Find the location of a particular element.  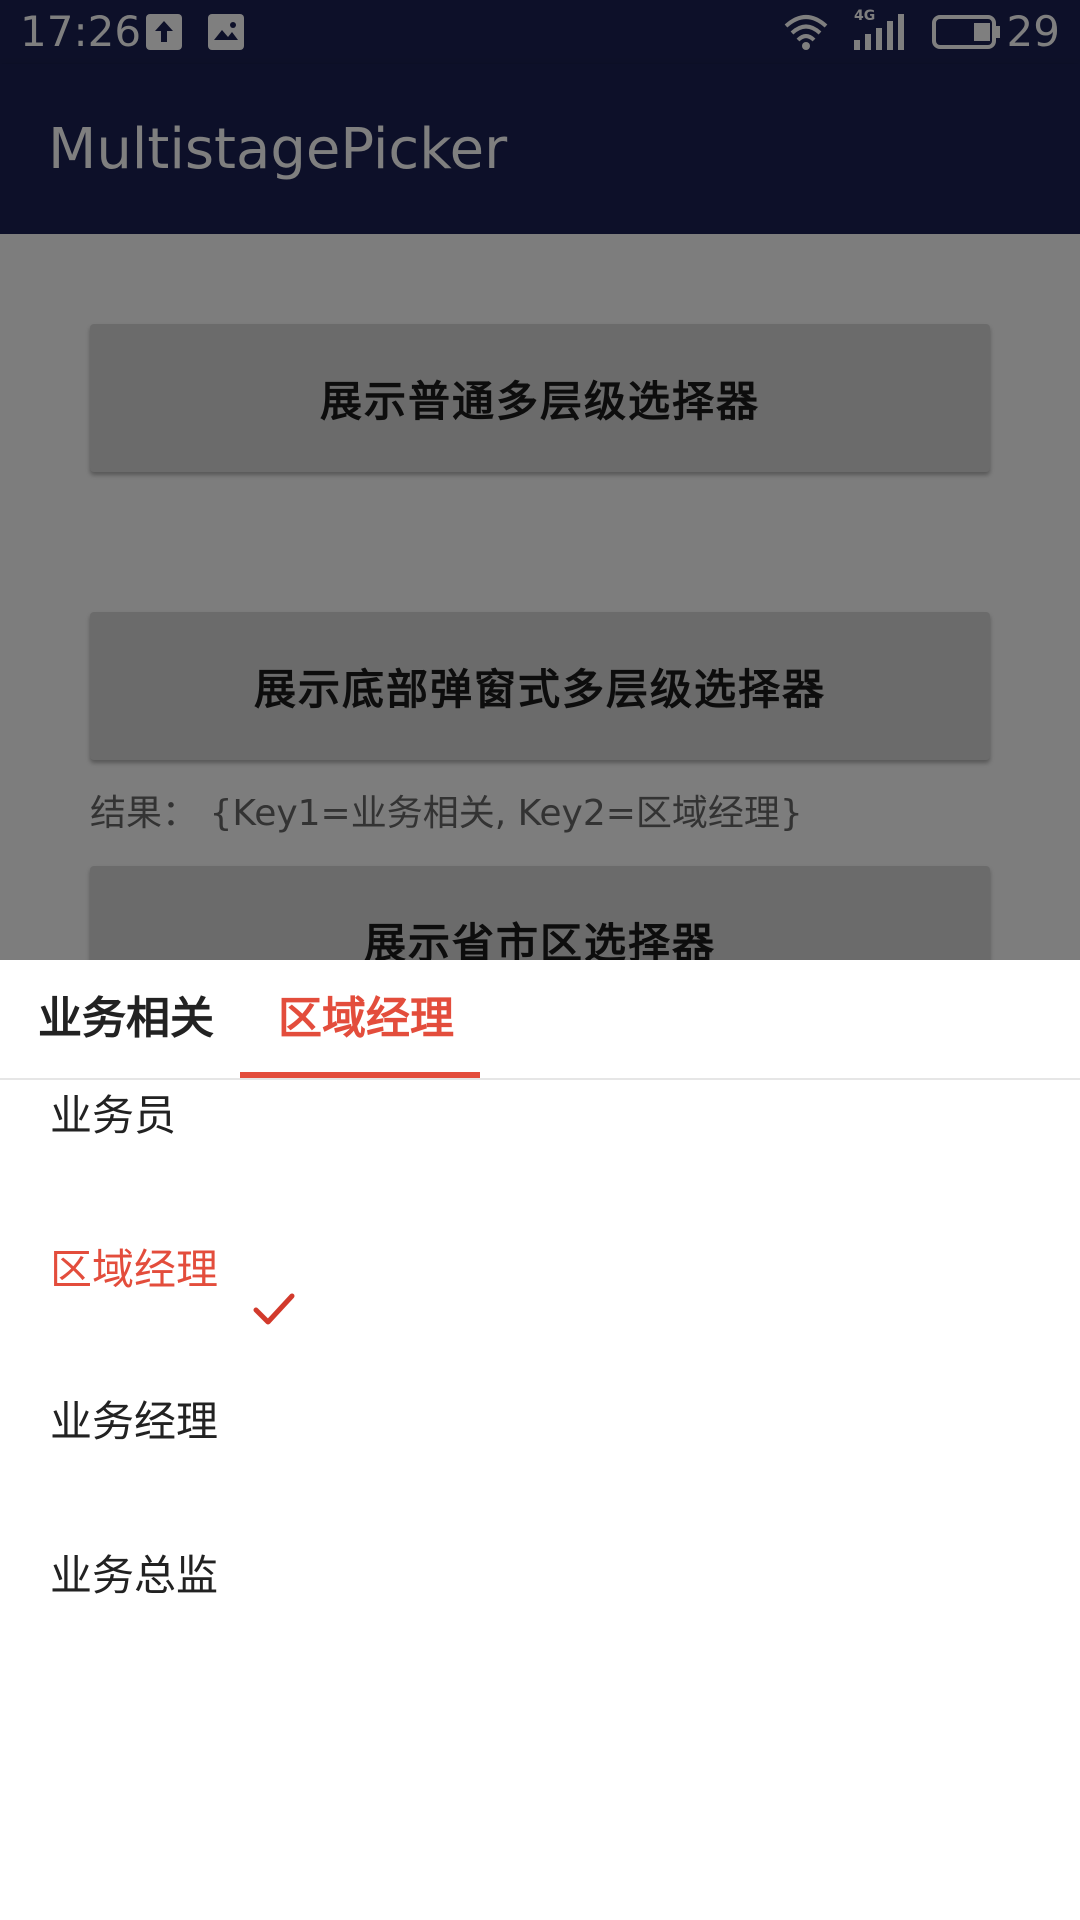

picker-tab-bar: 业务相关 区域经理 is located at coordinates (540, 1020).